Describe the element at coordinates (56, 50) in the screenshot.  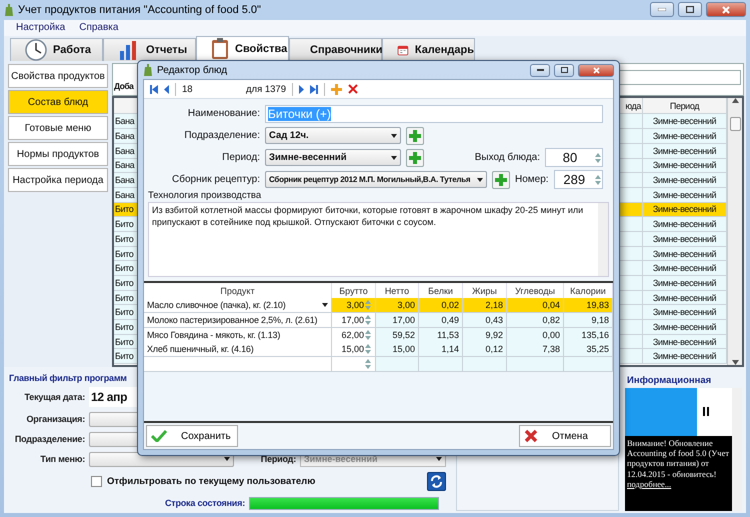
I see `tab: Работа` at that location.